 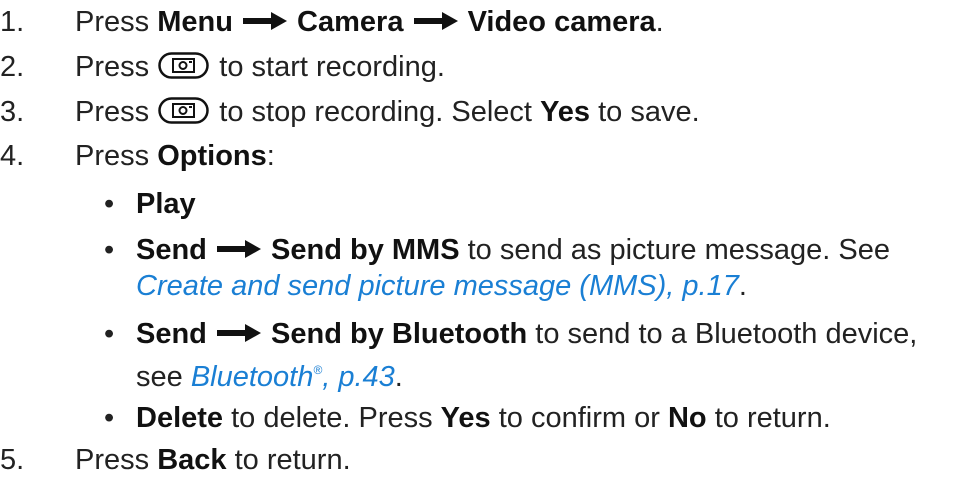 I want to click on play-label: Play, so click(x=166, y=204).